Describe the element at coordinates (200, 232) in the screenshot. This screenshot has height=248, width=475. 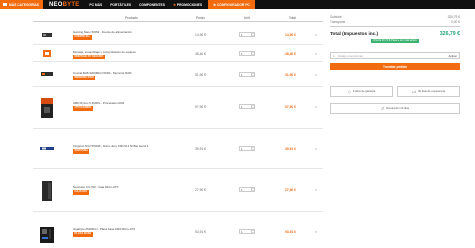
I see `product-price: 53,91 €` at that location.